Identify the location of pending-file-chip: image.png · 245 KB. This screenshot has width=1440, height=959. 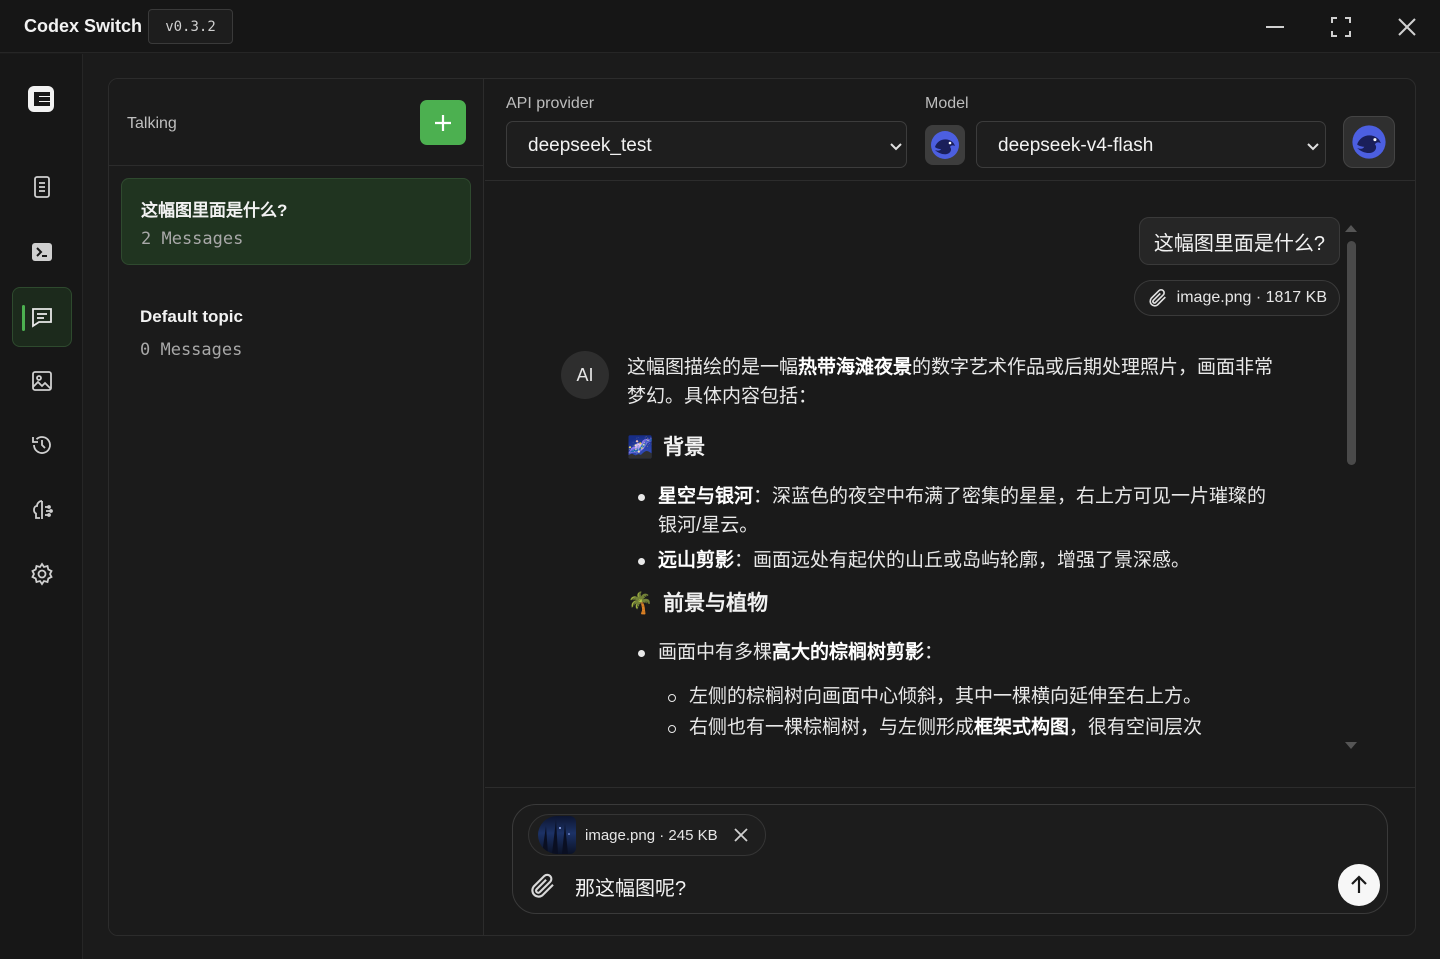
(647, 835).